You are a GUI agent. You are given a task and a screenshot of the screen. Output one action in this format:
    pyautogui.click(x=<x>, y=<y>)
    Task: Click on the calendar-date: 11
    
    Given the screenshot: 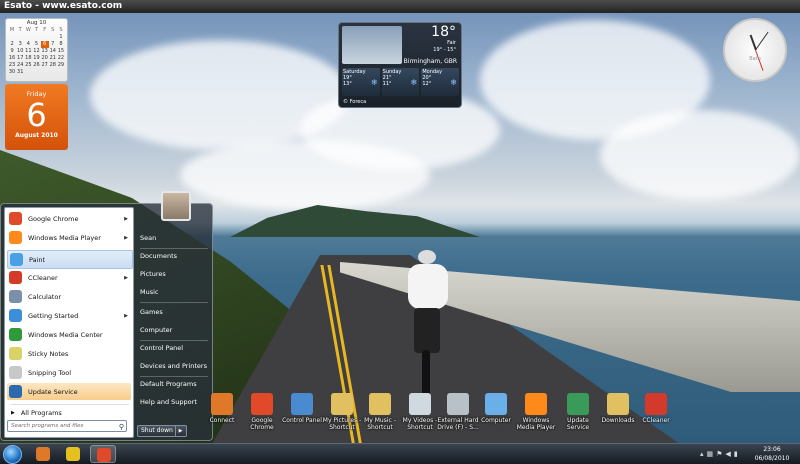 What is the action you would take?
    pyautogui.click(x=28, y=51)
    